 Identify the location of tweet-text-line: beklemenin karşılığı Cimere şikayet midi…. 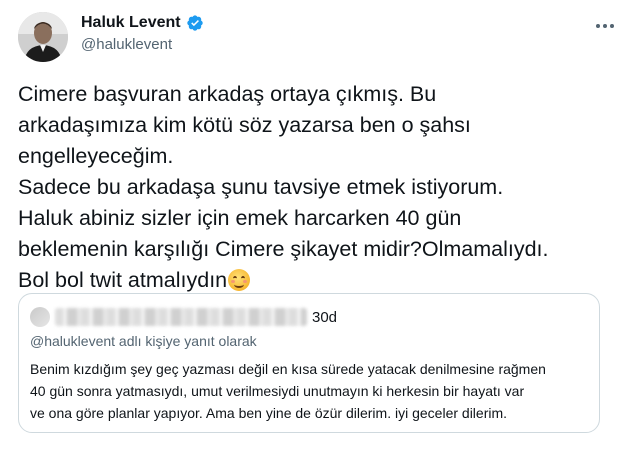
(283, 249).